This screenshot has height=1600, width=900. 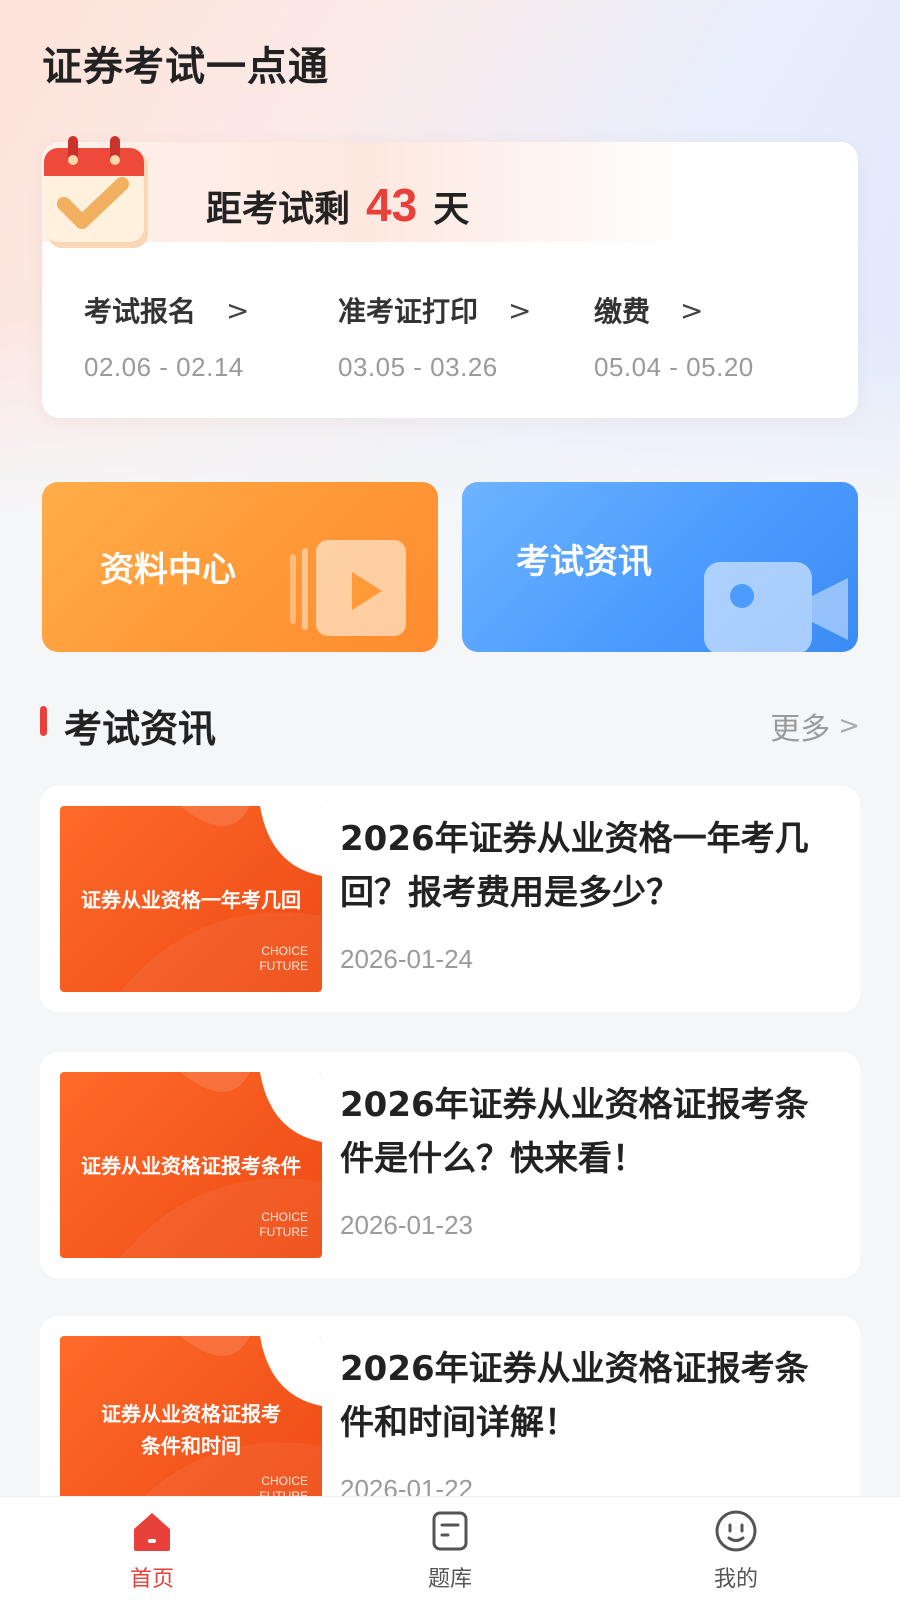 What do you see at coordinates (434, 336) in the screenshot?
I see `step-admission-ticket: 准考证打印 > 03.05 - 03.26` at bounding box center [434, 336].